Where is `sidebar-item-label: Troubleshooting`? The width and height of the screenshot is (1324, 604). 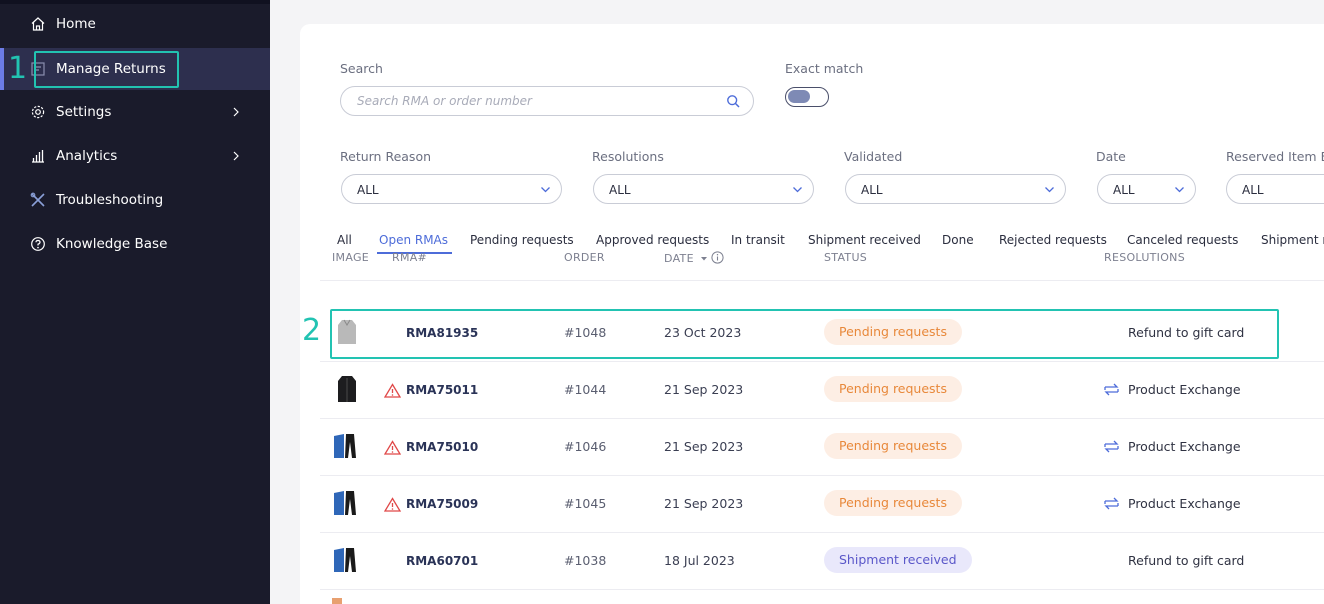
sidebar-item-label: Troubleshooting is located at coordinates (110, 200).